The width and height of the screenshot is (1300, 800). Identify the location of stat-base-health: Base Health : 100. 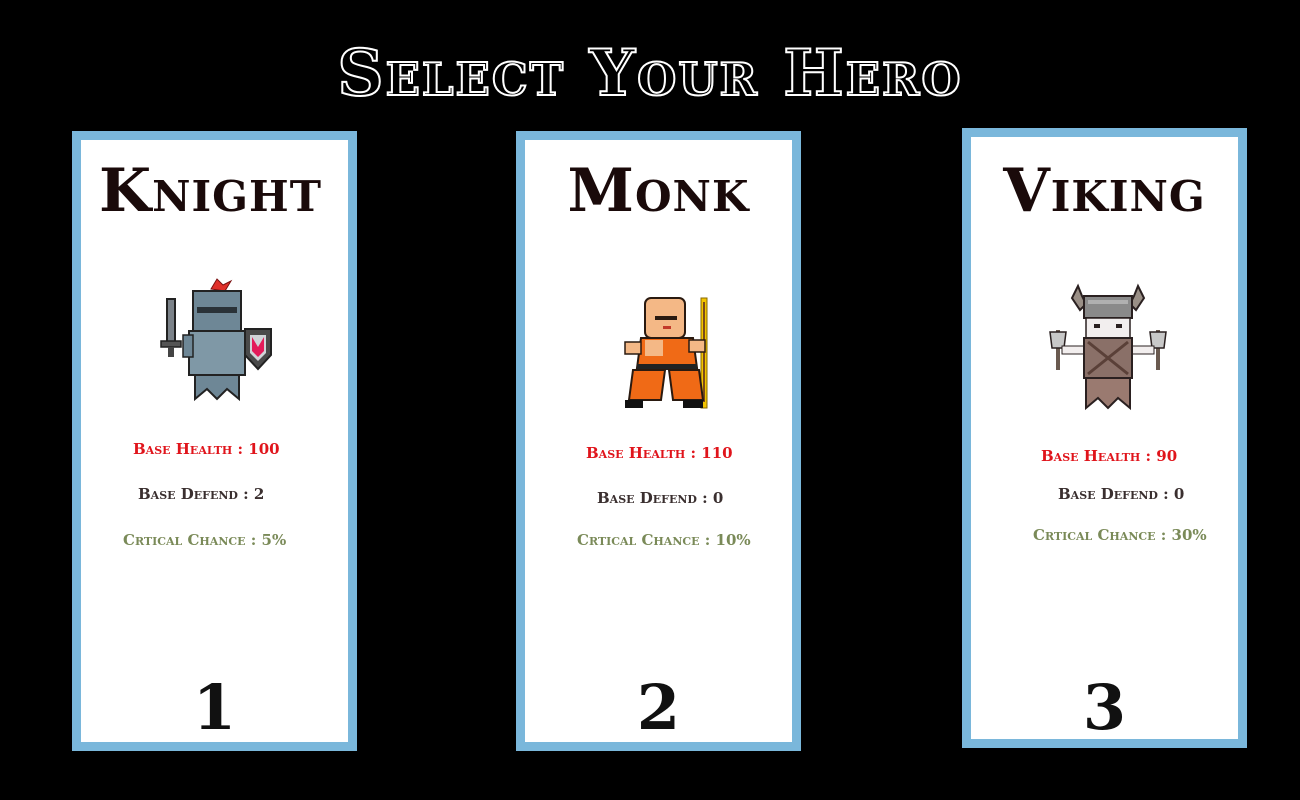
(206, 449).